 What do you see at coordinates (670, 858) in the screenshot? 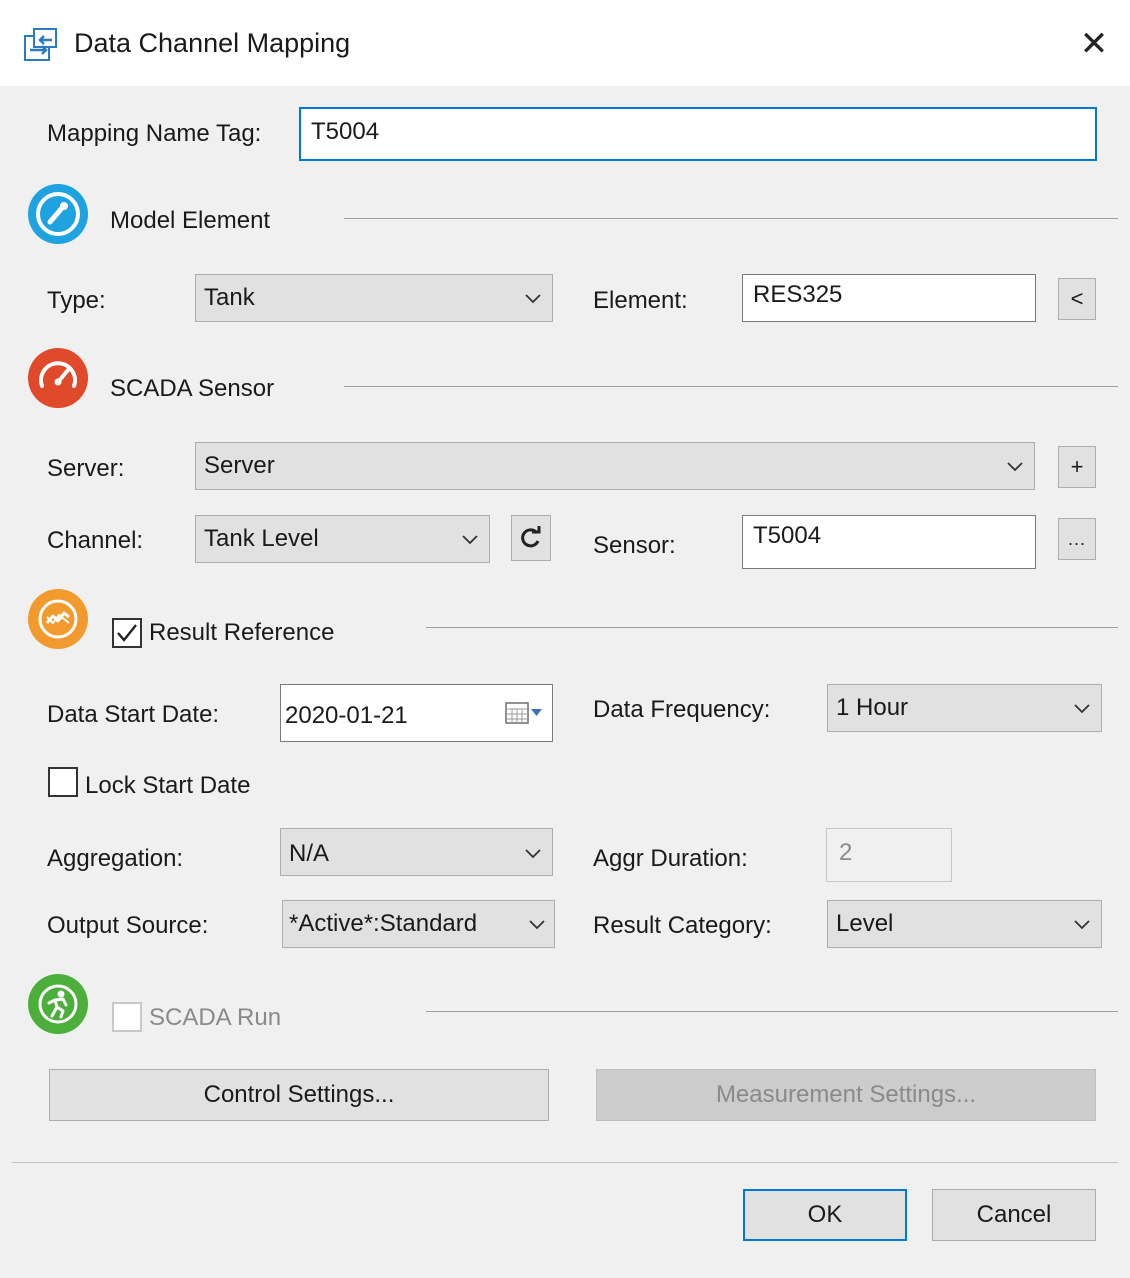
I see `aggr-duration-label: Aggr Duration:` at bounding box center [670, 858].